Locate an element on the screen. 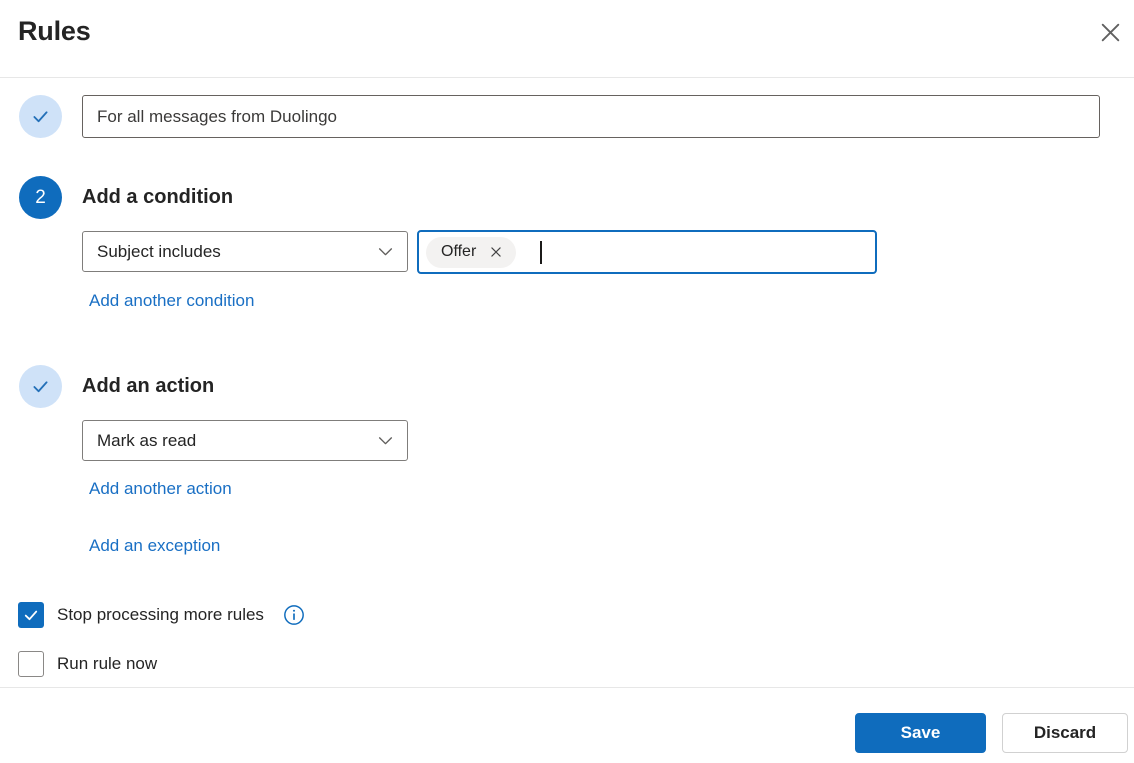 The width and height of the screenshot is (1134, 763). name-step-complete-icon is located at coordinates (40, 116).